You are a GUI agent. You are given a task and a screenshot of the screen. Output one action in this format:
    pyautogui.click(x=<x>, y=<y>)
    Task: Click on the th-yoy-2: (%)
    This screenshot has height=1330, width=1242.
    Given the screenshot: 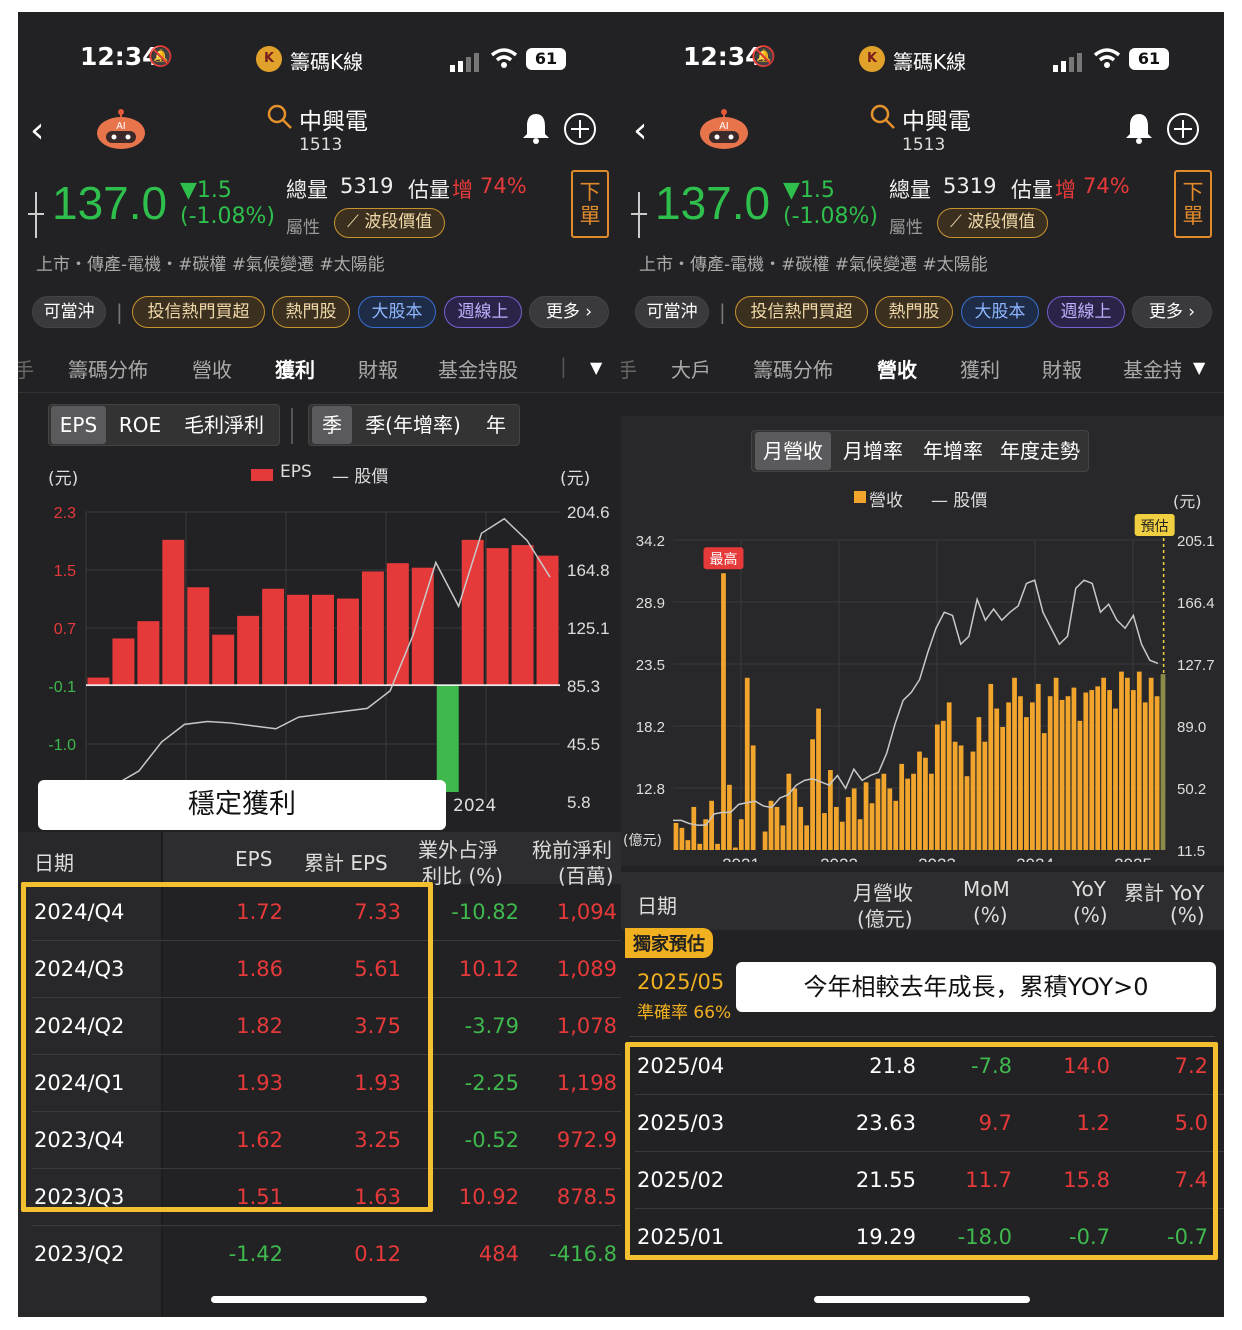 What is the action you would take?
    pyautogui.click(x=1090, y=915)
    